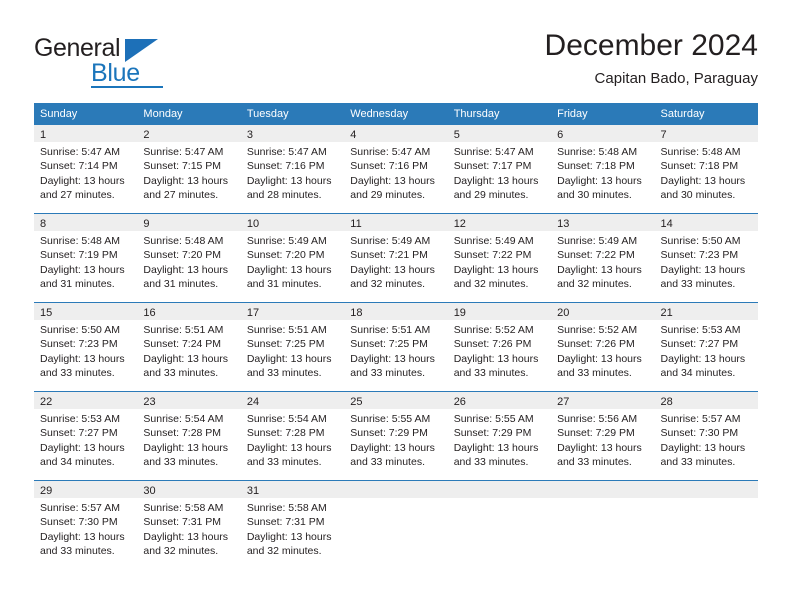 The image size is (792, 612). Describe the element at coordinates (389, 255) in the screenshot. I see `sunset-text: Sunset: 7:21 PM` at that location.